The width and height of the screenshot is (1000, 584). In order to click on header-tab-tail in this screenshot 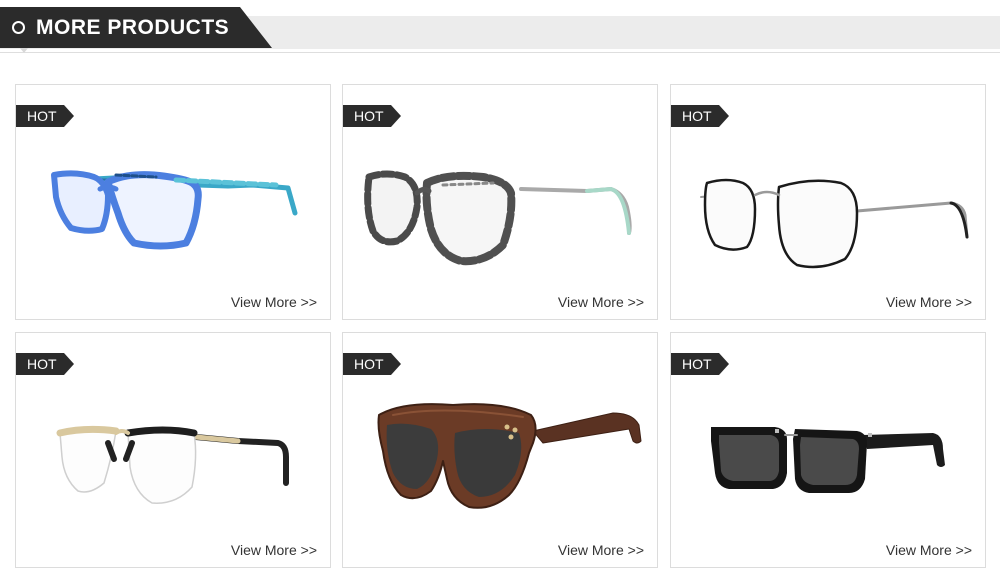, I will do `click(24, 50)`.